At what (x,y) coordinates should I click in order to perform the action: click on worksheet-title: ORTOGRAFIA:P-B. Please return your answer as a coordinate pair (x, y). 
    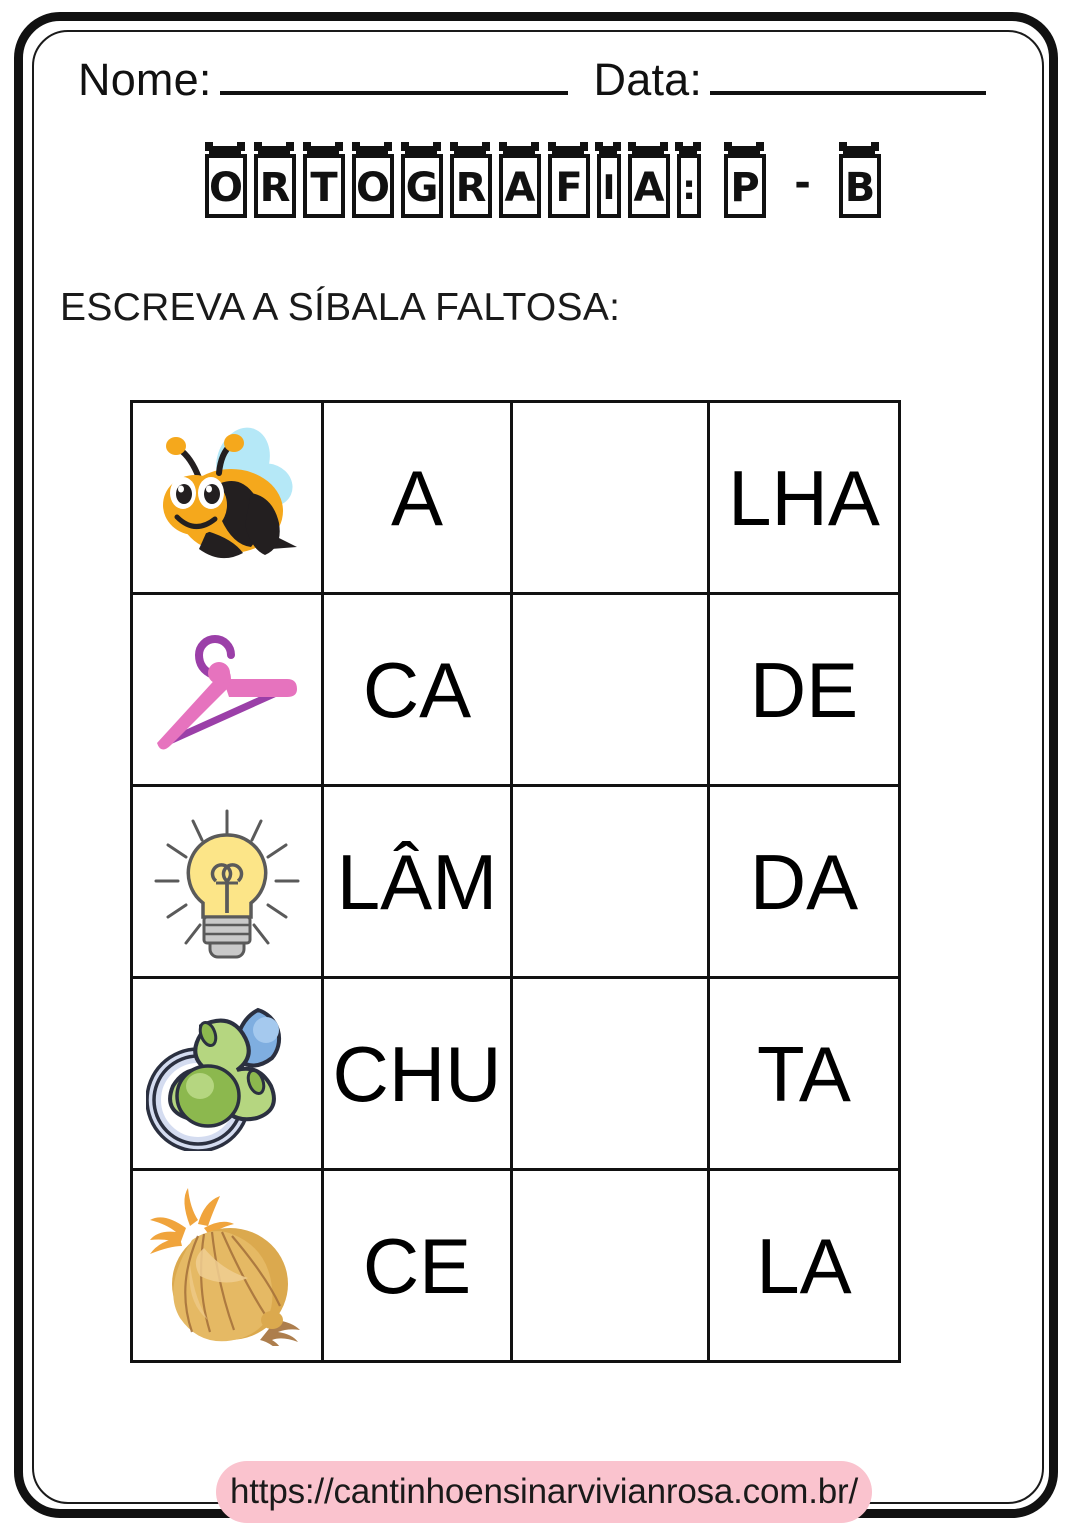
    Looking at the image, I should click on (543, 192).